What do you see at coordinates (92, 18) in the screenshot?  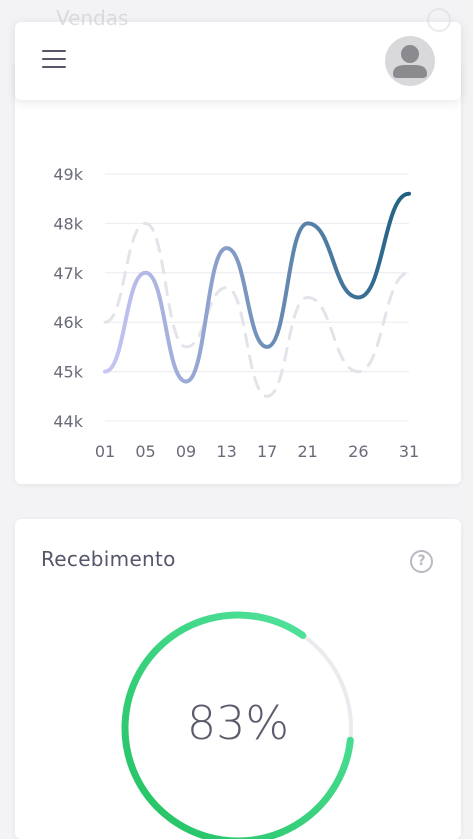 I see `background-card-title: Vendas` at bounding box center [92, 18].